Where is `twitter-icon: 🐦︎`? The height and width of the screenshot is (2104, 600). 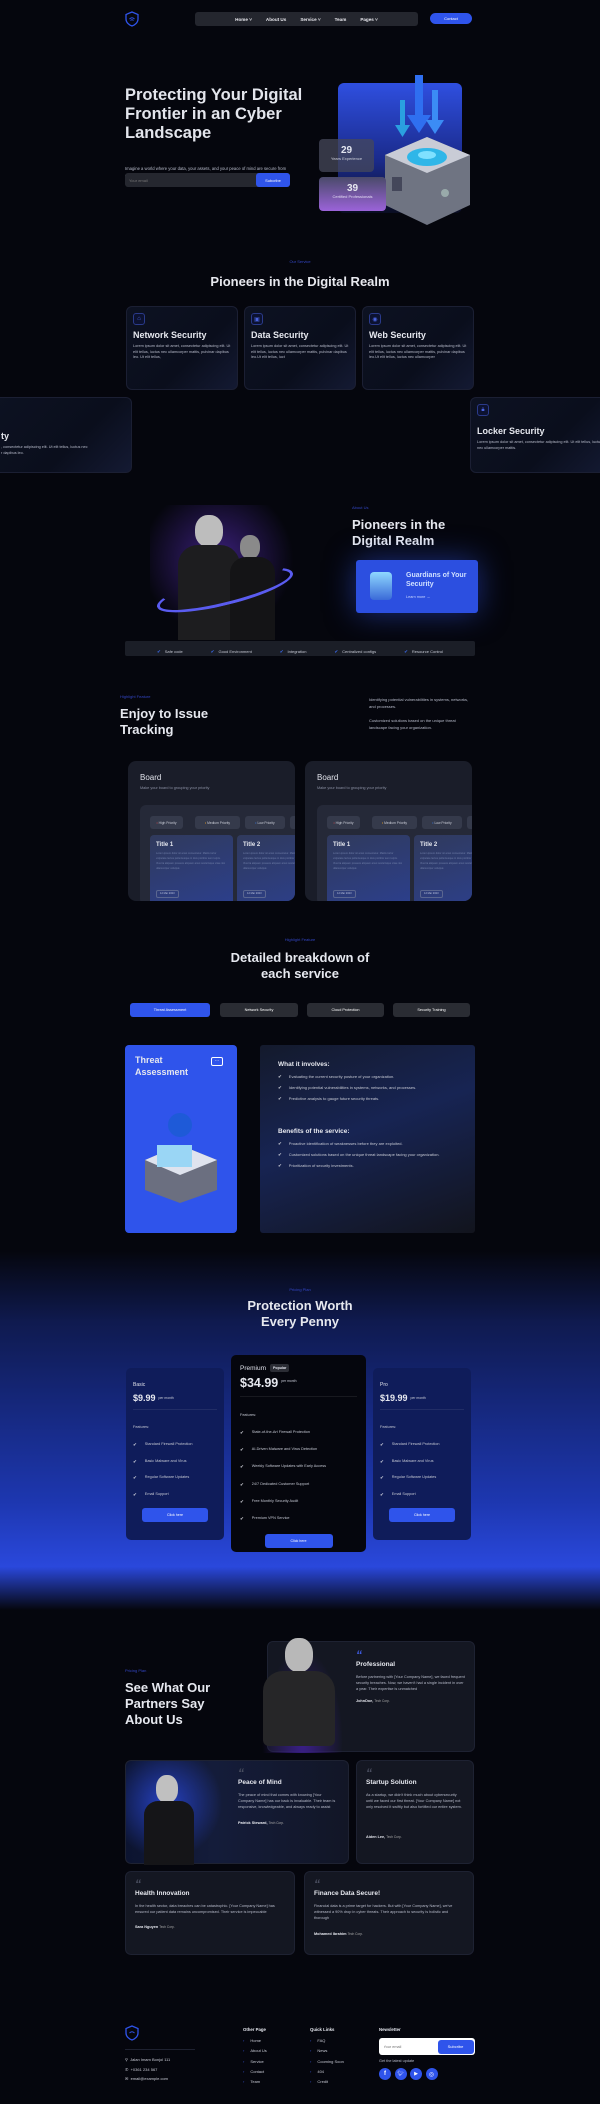
twitter-icon: 🐦︎ is located at coordinates (400, 2074).